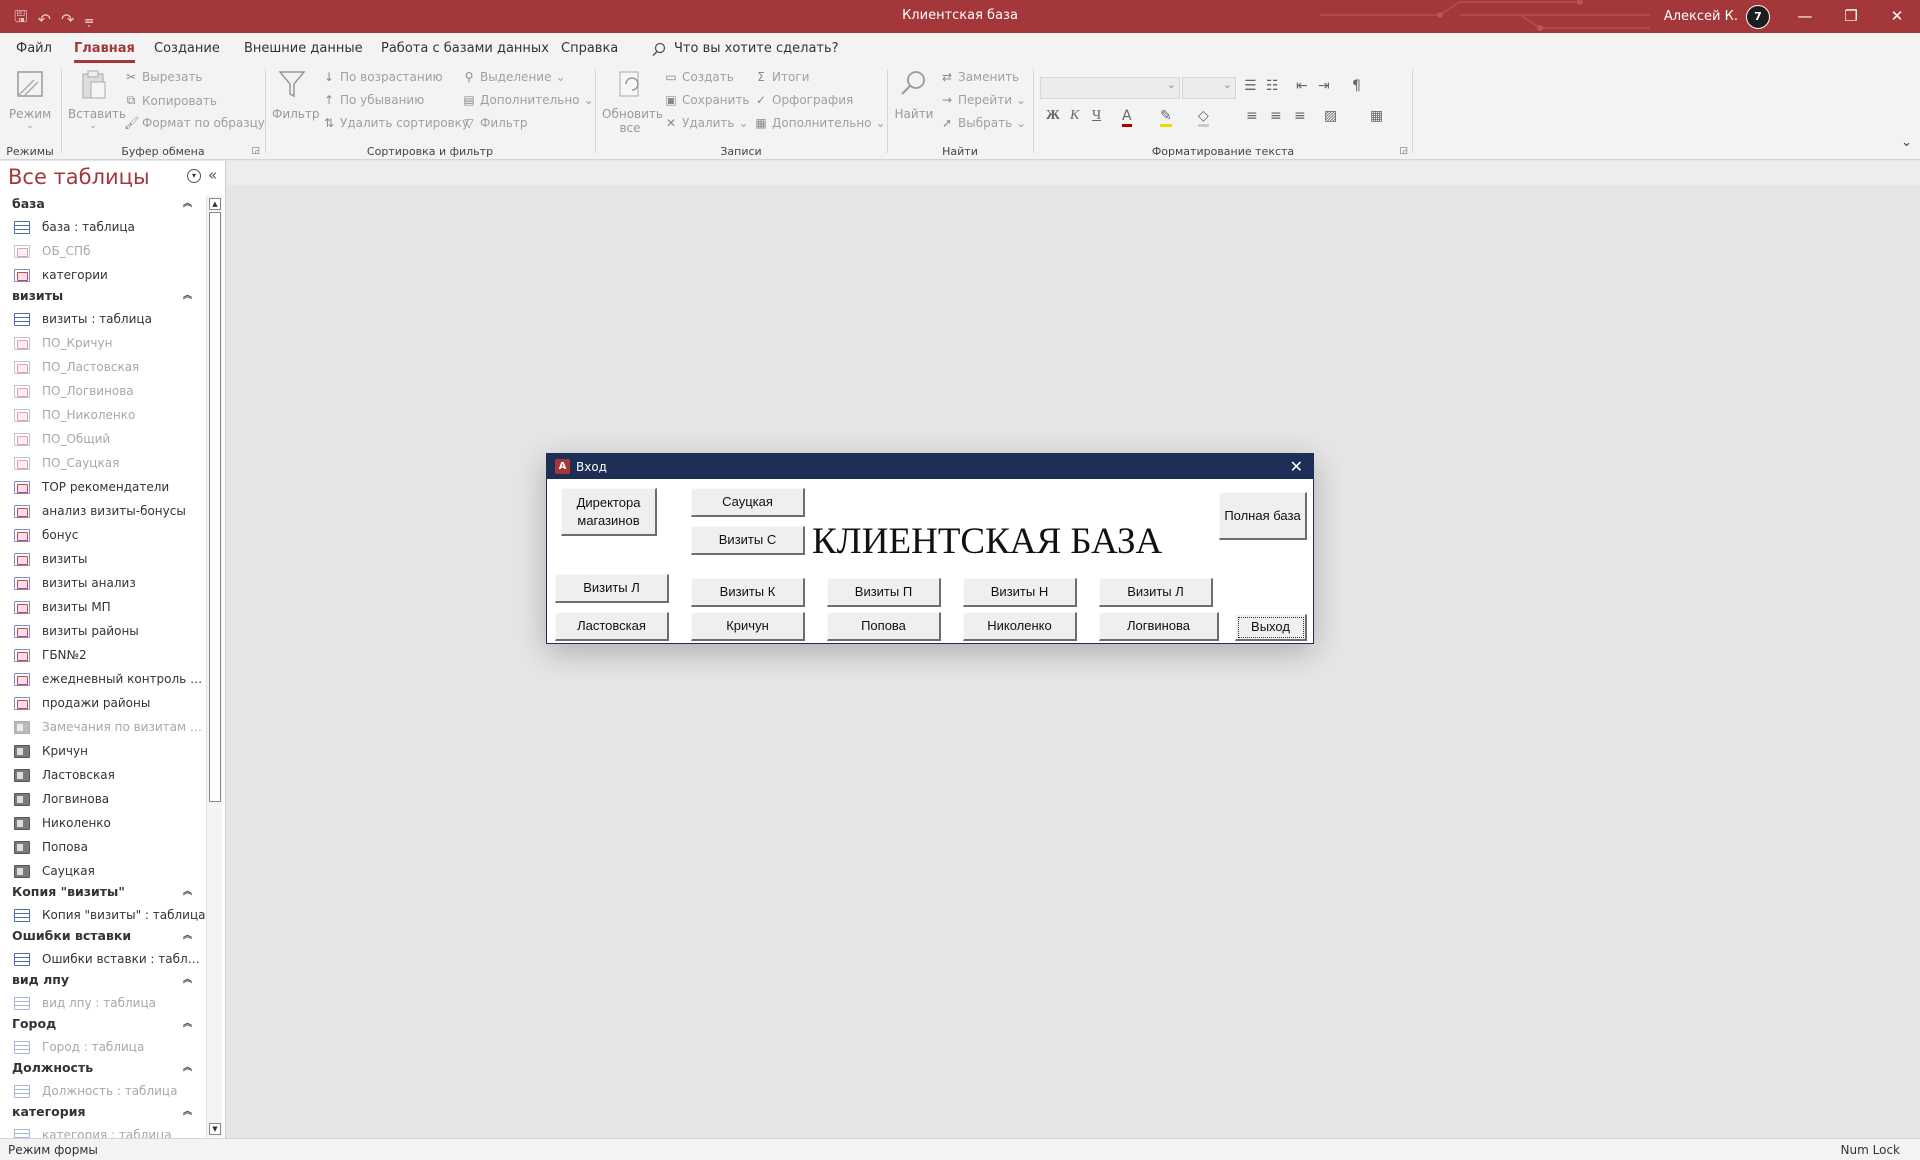 The width and height of the screenshot is (1920, 1160). I want to click on logvinova-button: Логвинова, so click(1159, 626).